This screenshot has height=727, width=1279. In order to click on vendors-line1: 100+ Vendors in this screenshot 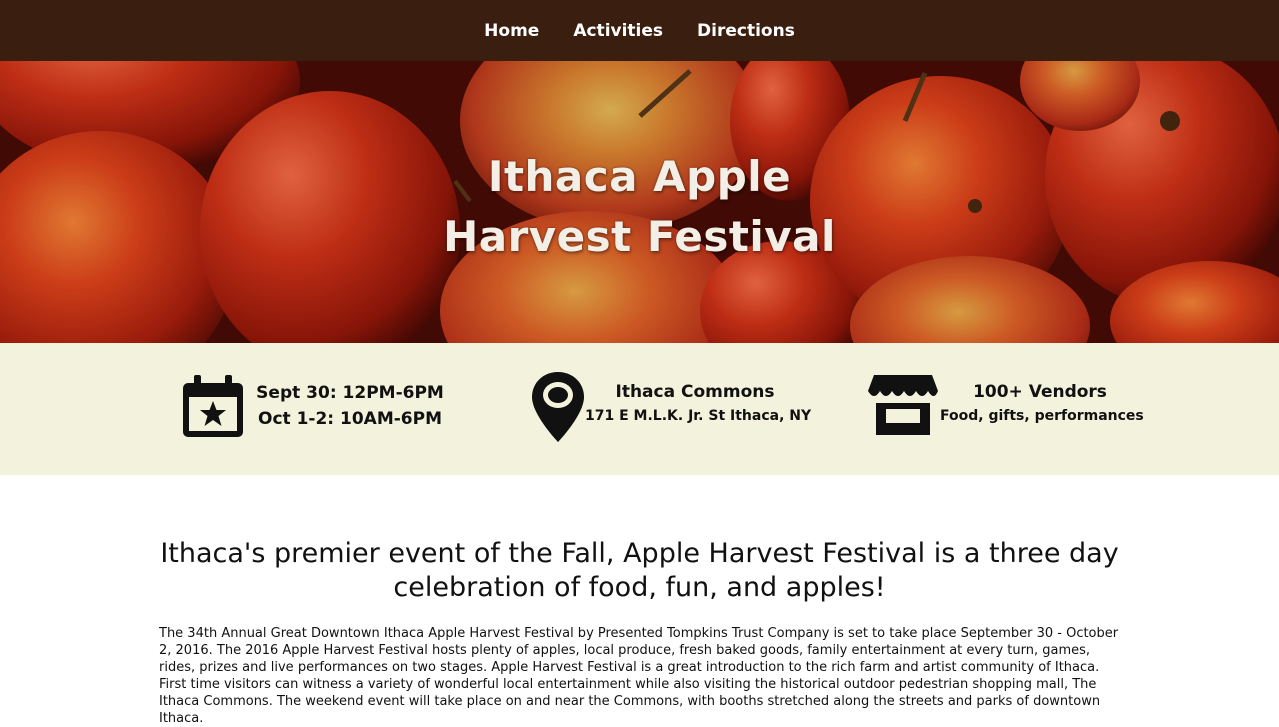, I will do `click(1040, 392)`.